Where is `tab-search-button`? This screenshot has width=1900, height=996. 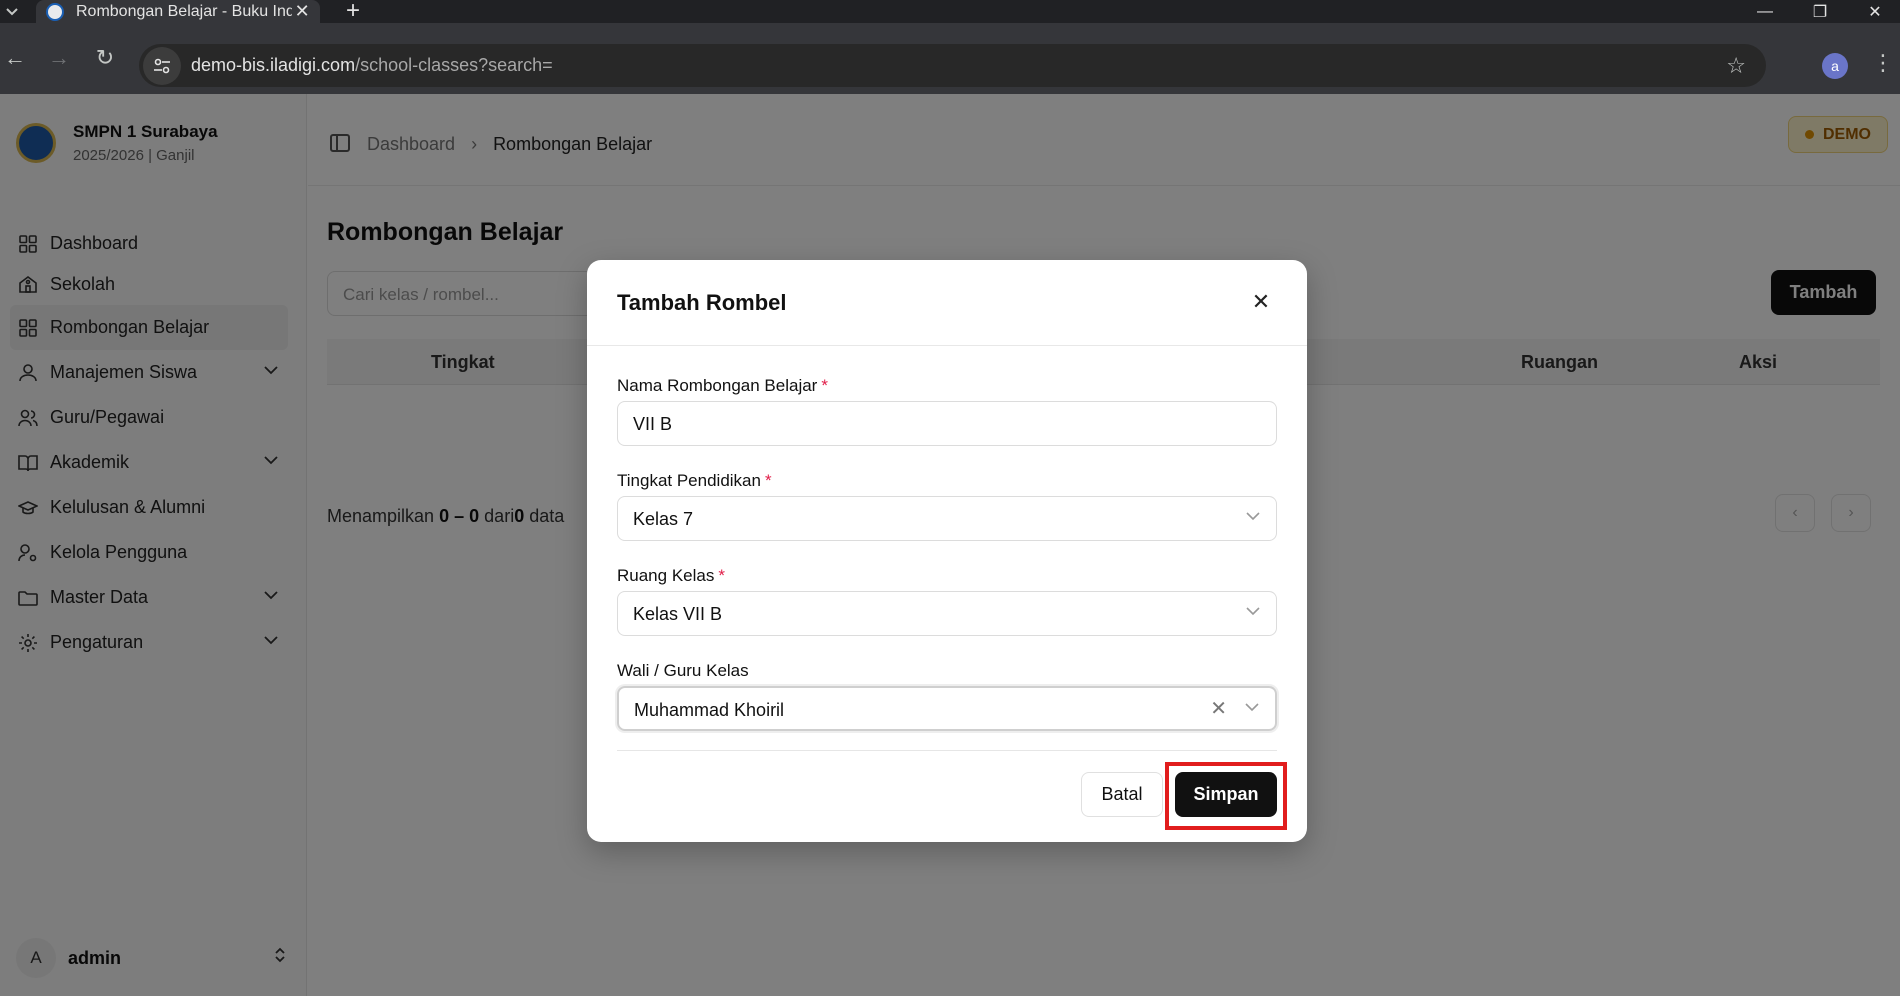
tab-search-button is located at coordinates (12, 11).